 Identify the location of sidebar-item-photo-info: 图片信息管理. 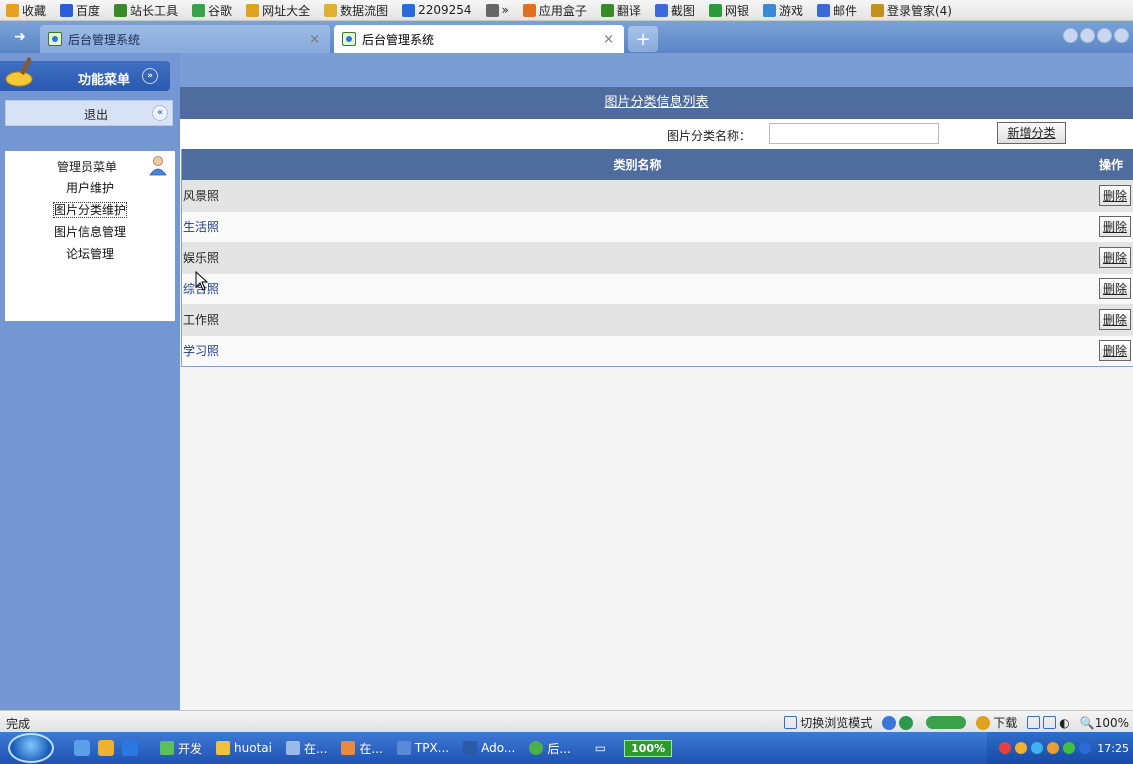
(90, 231).